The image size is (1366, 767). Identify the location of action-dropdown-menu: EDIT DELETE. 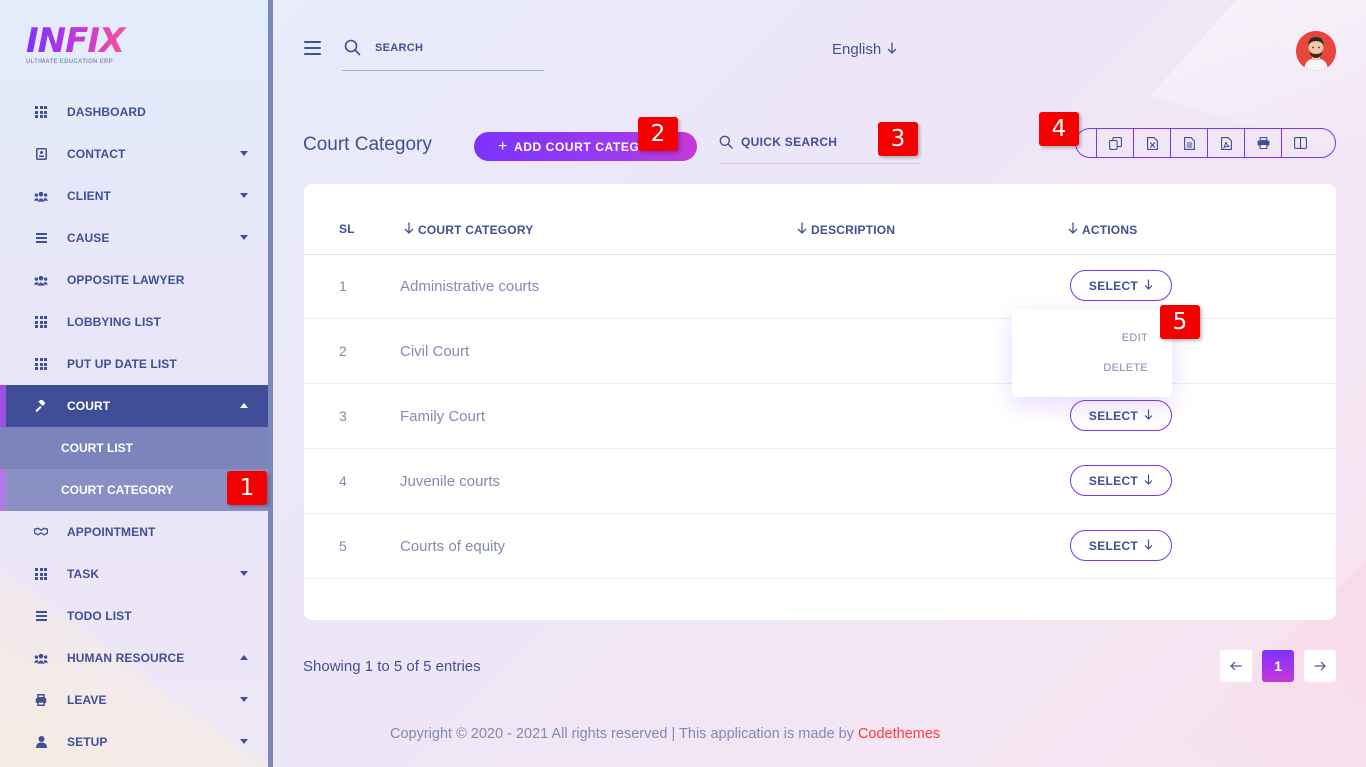
(1092, 353).